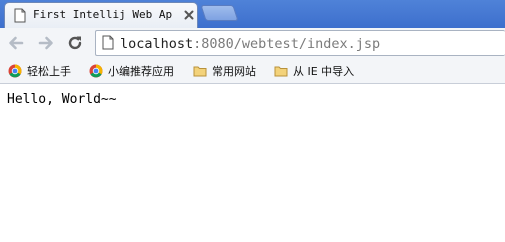 Image resolution: width=505 pixels, height=242 pixels. What do you see at coordinates (157, 44) in the screenshot?
I see `url-host: localhost` at bounding box center [157, 44].